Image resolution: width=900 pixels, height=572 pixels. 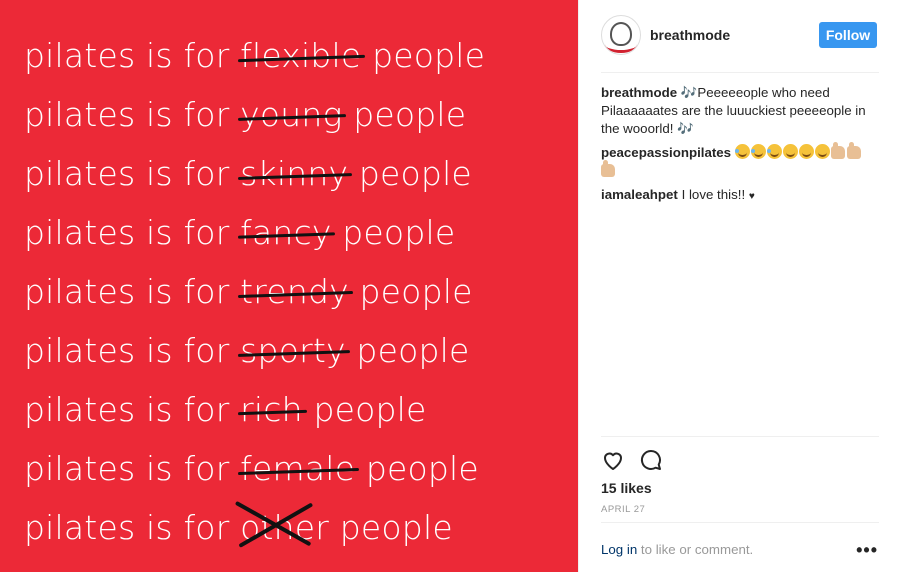 I want to click on struck-word: trendy, so click(x=295, y=292).